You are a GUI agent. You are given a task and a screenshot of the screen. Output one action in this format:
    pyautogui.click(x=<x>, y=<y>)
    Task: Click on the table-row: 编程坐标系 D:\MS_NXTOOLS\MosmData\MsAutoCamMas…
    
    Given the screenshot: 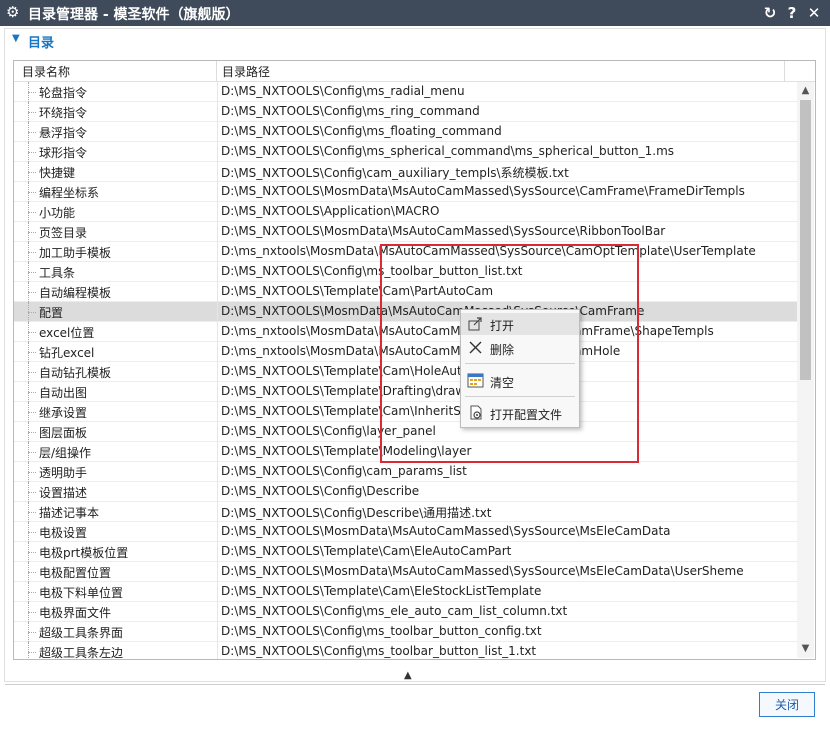 What is the action you would take?
    pyautogui.click(x=405, y=192)
    